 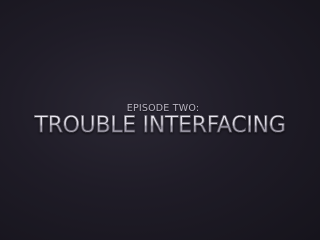 I want to click on episode-title: TROUBLE INTERFACING, so click(x=160, y=126).